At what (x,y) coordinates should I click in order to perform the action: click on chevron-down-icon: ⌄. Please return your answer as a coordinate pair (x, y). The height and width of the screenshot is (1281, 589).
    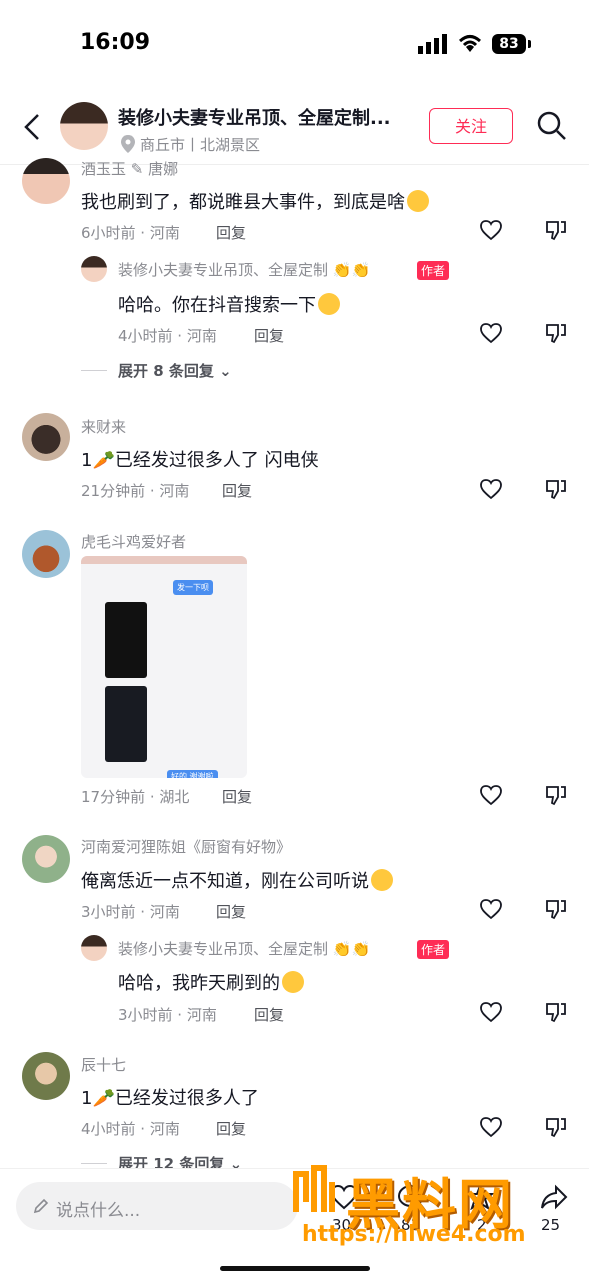
    Looking at the image, I should click on (225, 371).